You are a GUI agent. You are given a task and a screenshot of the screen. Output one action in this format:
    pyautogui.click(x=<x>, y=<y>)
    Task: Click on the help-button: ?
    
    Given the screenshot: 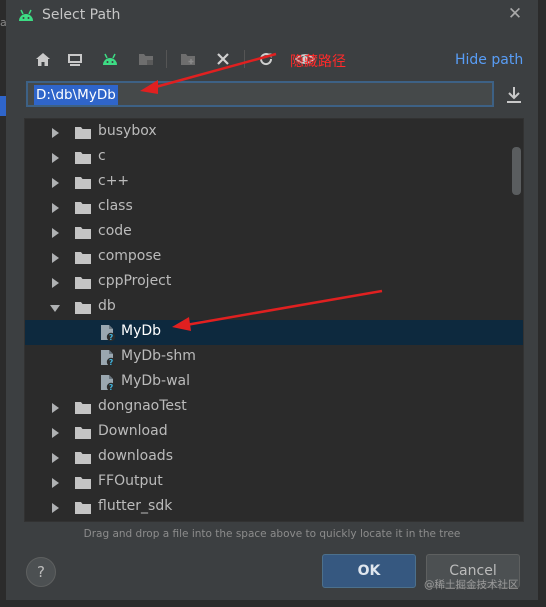 What is the action you would take?
    pyautogui.click(x=41, y=572)
    